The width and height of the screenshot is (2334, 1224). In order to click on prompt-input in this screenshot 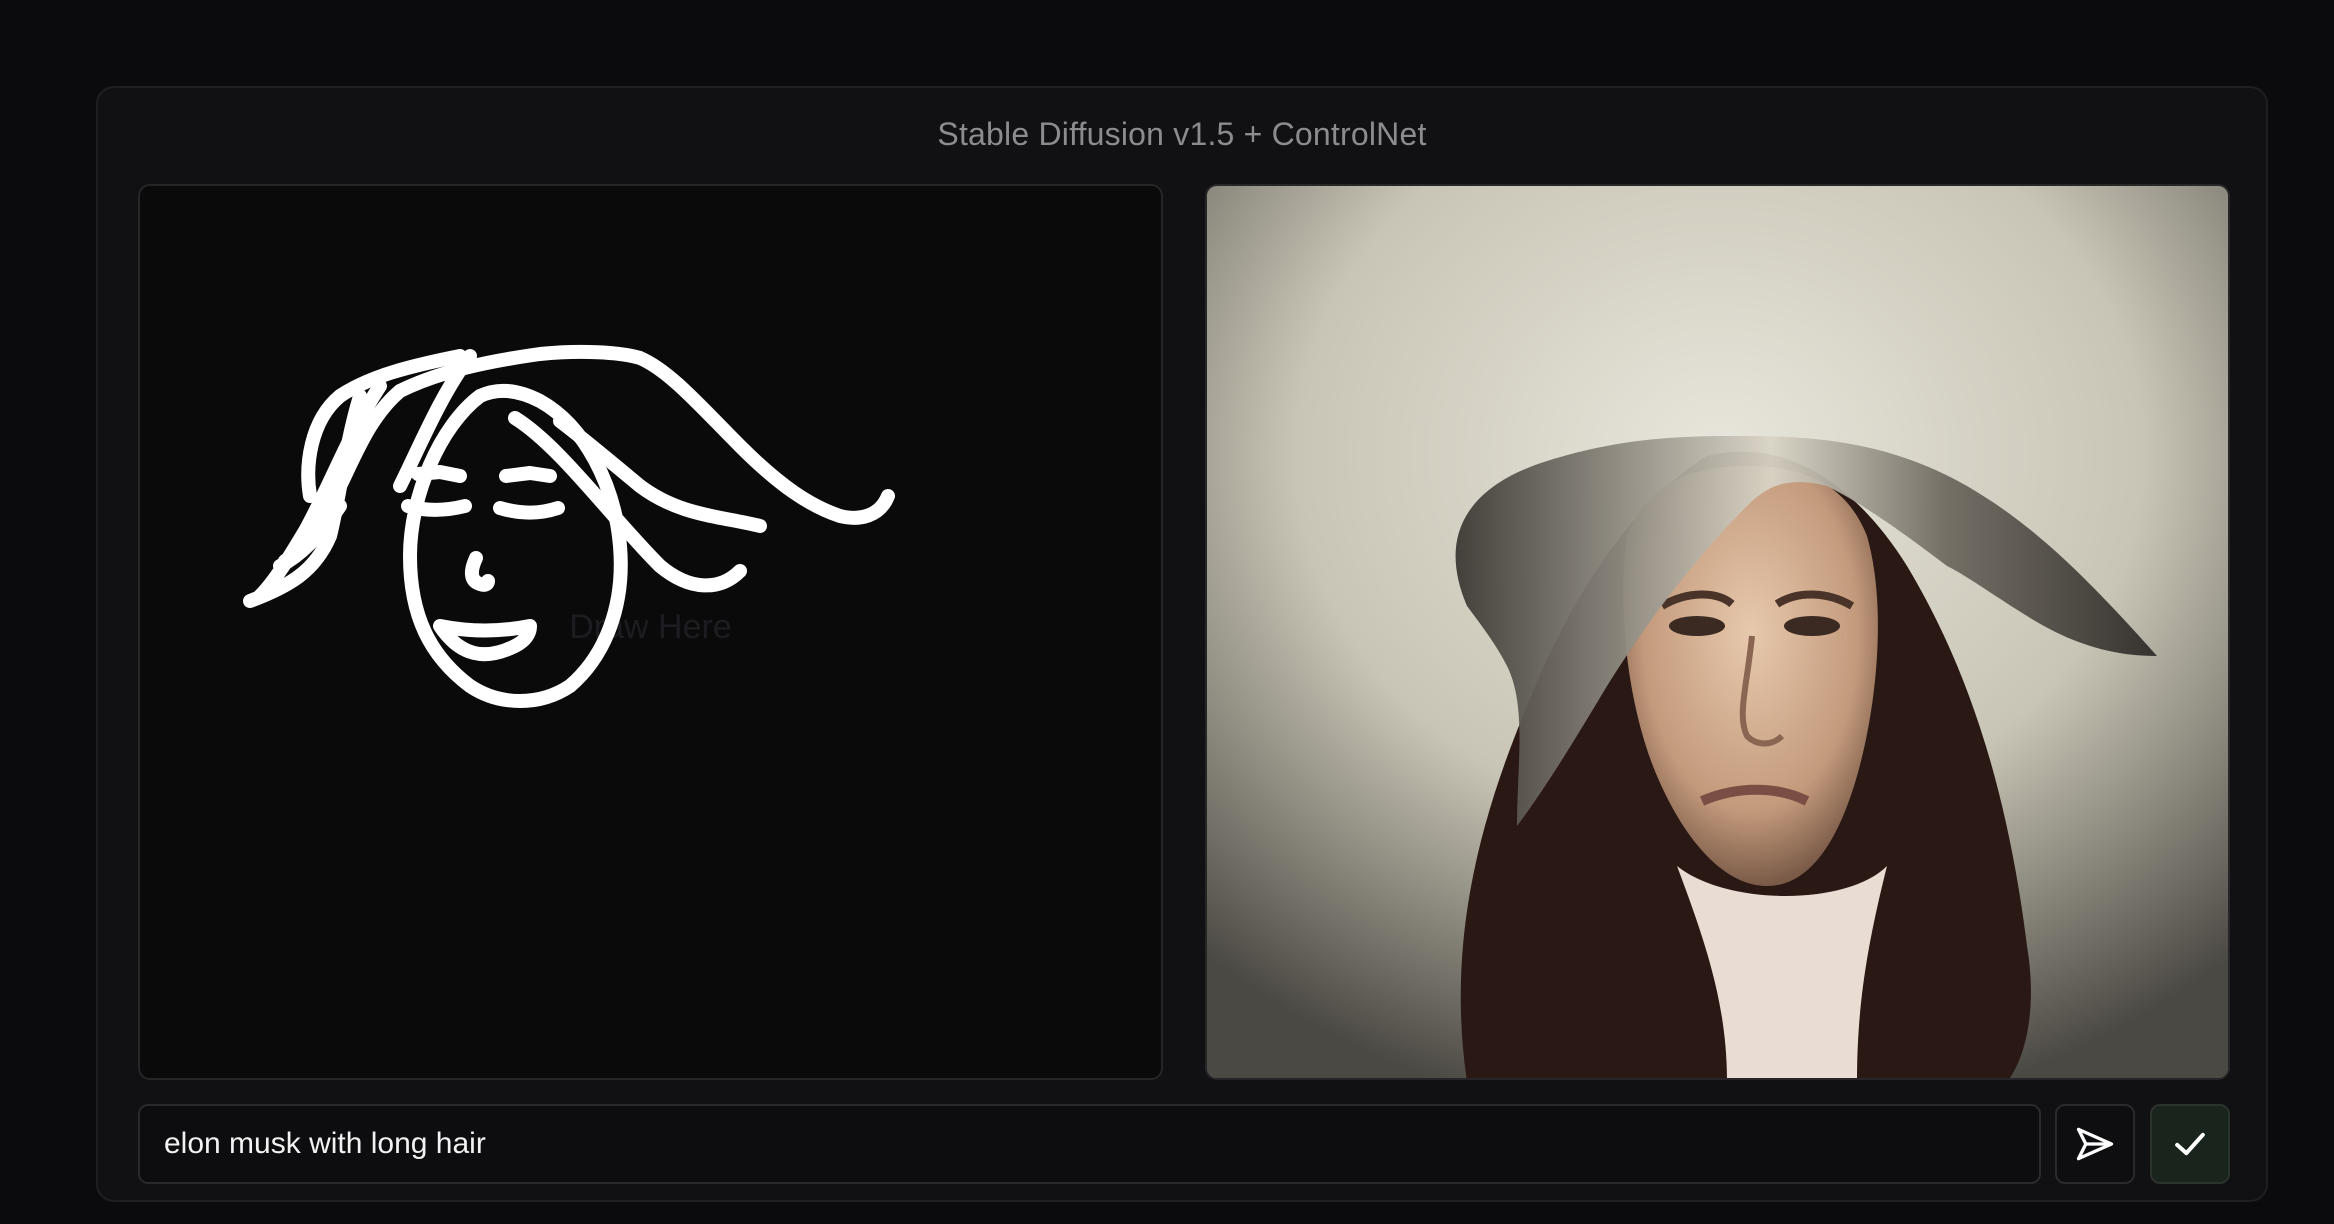, I will do `click(1089, 1144)`.